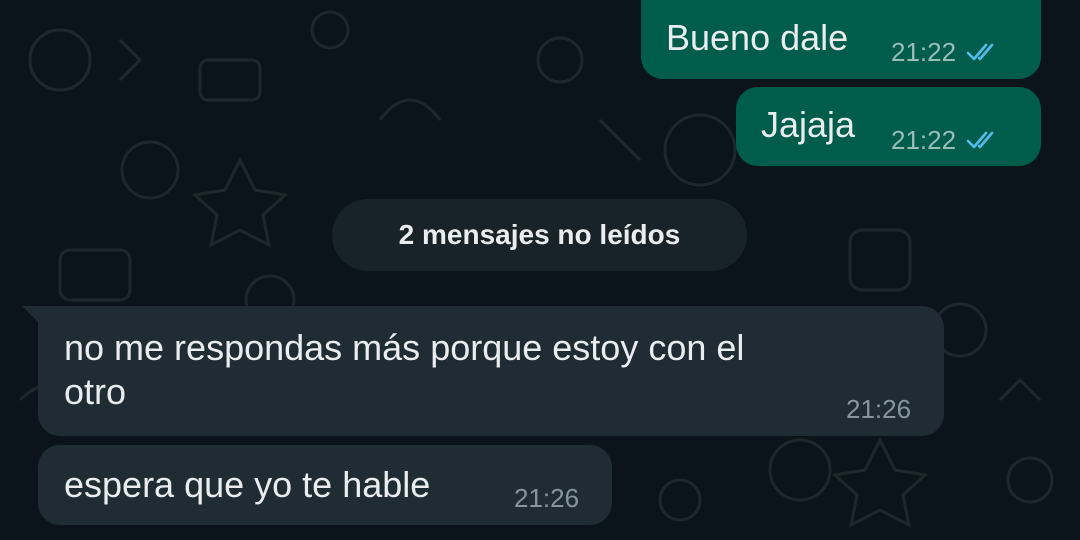  I want to click on outgoing-message: Bueno dale 21:22, so click(841, 39).